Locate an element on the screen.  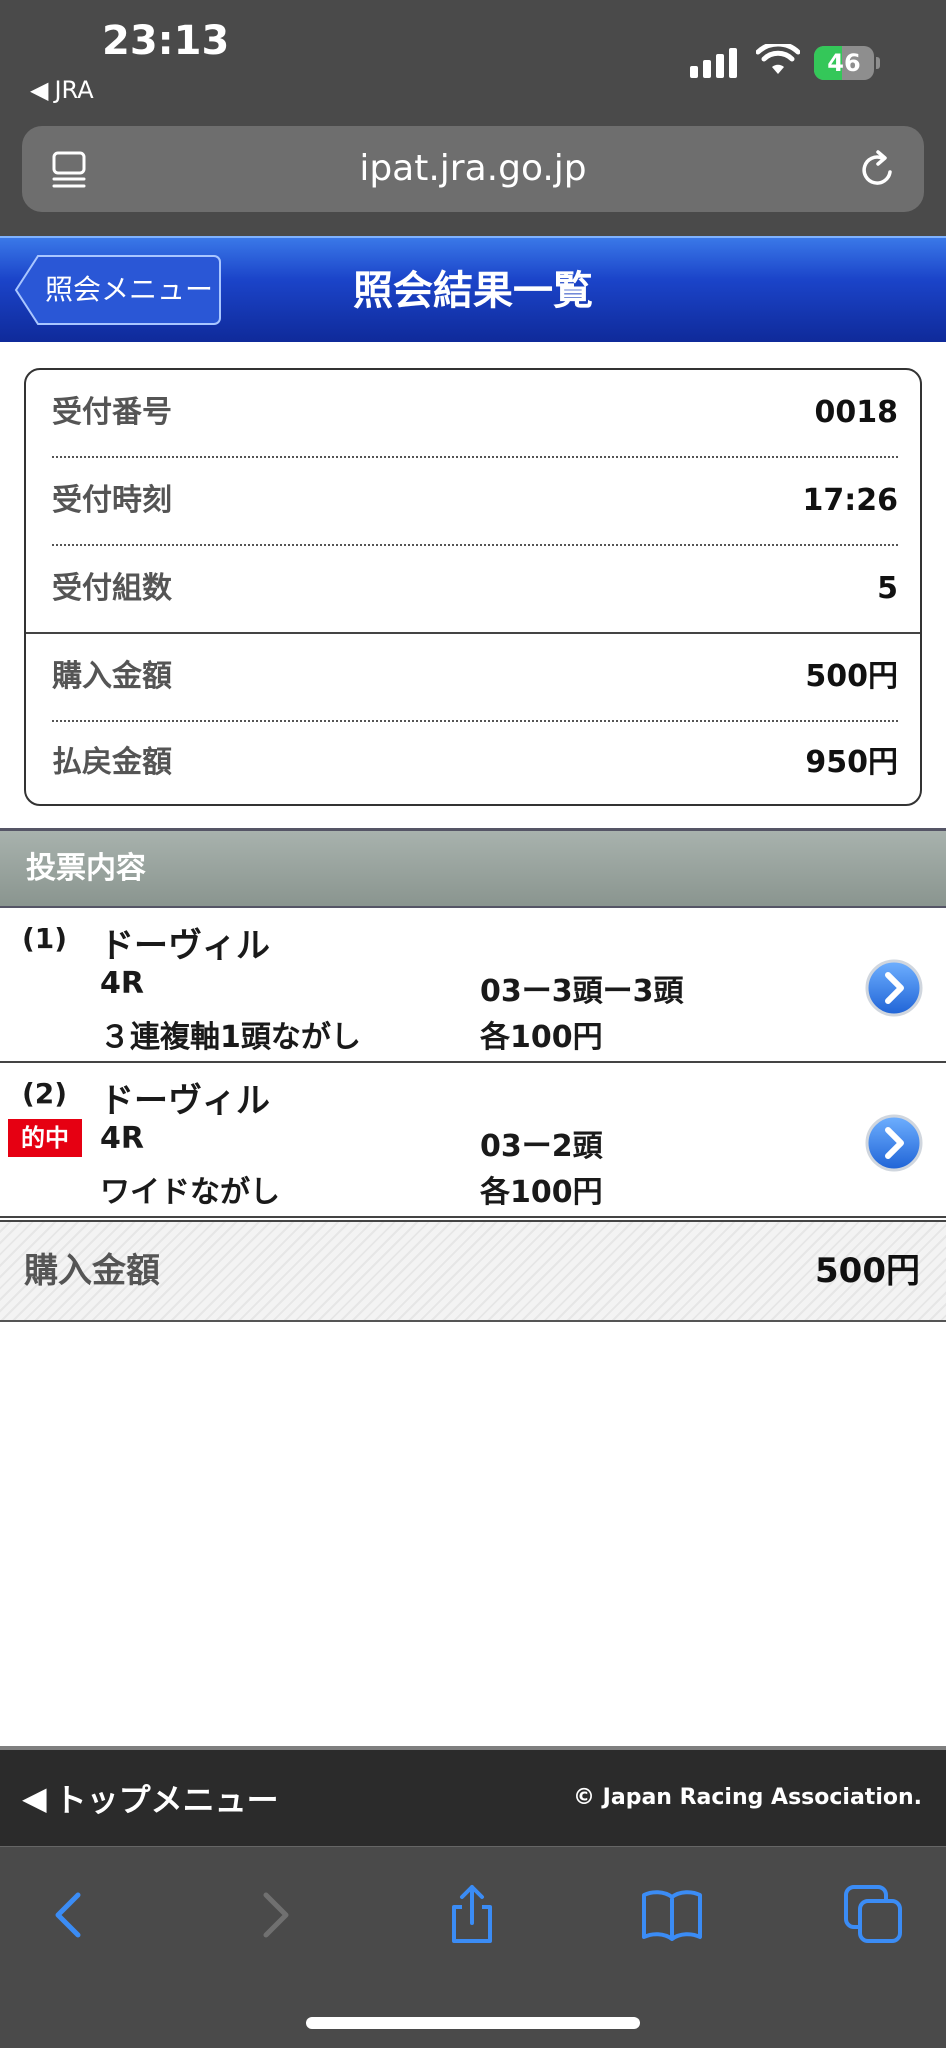
address-area: ipat.jra.go.jp is located at coordinates (473, 178).